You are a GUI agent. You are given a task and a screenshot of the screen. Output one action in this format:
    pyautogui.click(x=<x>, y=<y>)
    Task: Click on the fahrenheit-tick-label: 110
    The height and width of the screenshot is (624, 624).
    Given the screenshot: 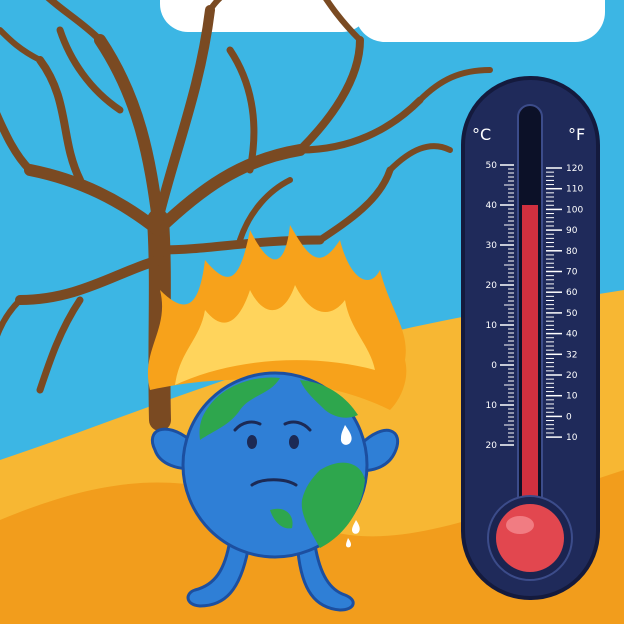 What is the action you would take?
    pyautogui.click(x=574, y=190)
    